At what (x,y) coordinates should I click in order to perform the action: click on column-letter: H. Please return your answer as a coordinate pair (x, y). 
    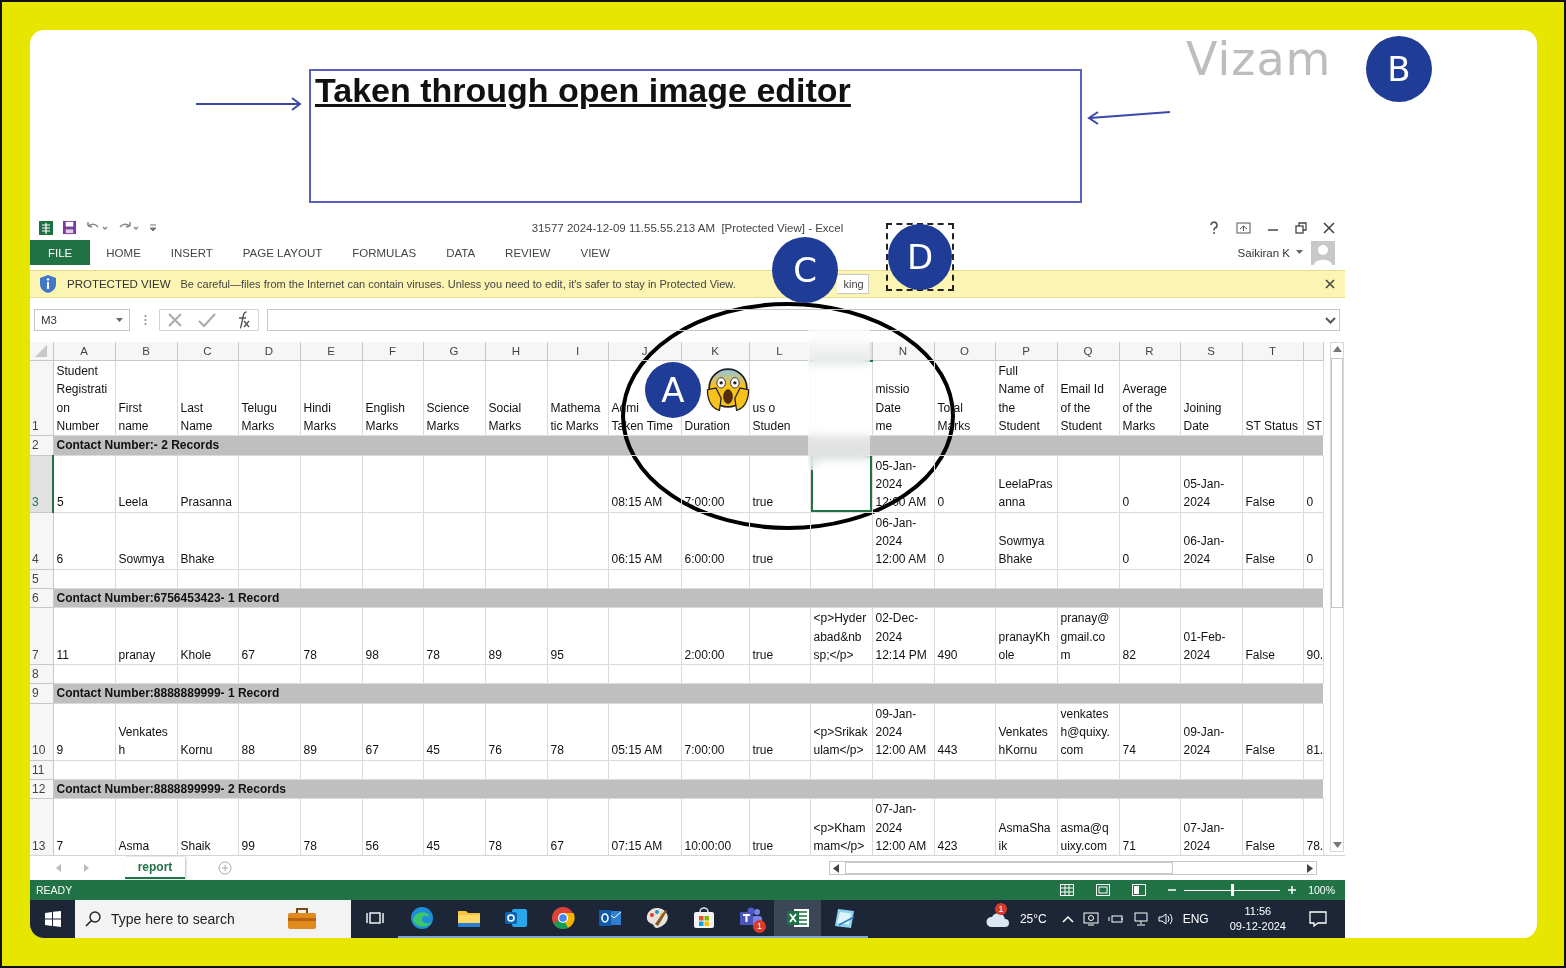
    Looking at the image, I should click on (516, 351).